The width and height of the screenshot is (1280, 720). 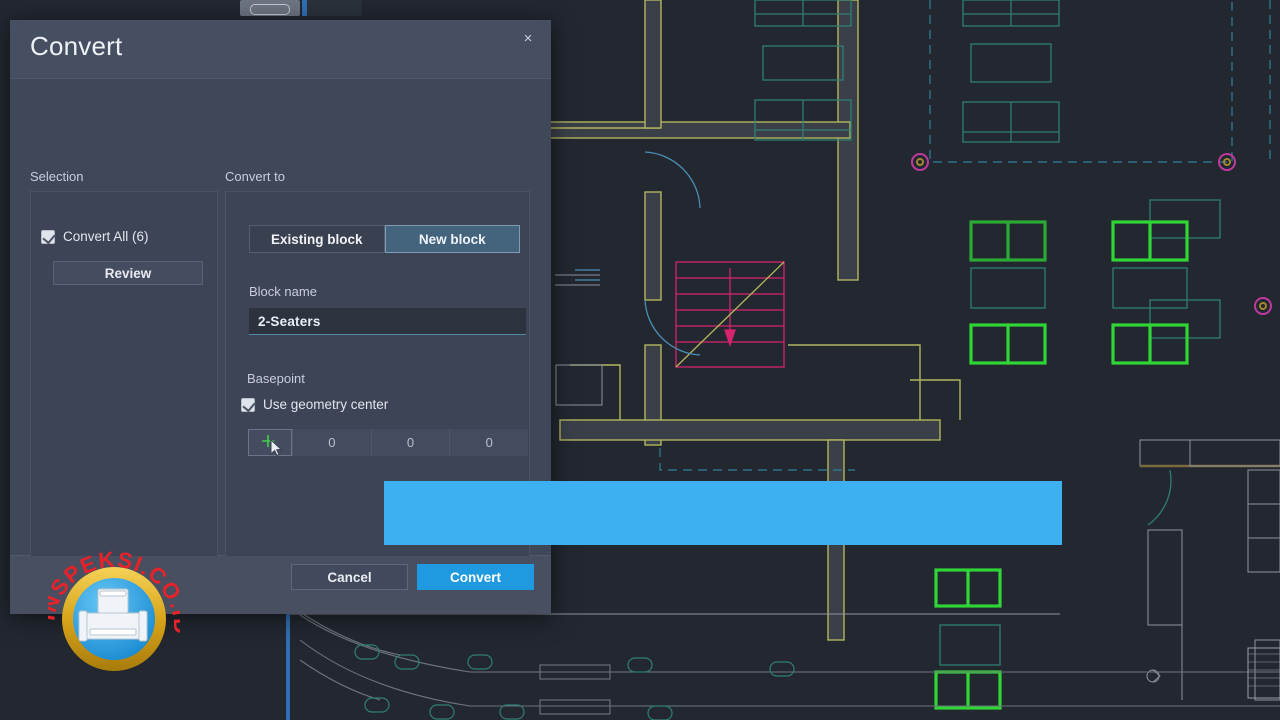 I want to click on dialog-title: Convert, so click(x=76, y=46).